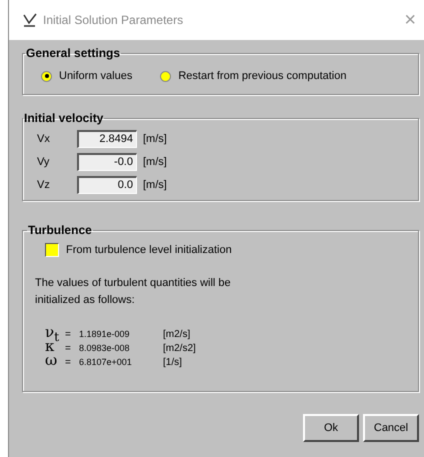 The width and height of the screenshot is (424, 457). I want to click on group-title: General settings, so click(73, 53).